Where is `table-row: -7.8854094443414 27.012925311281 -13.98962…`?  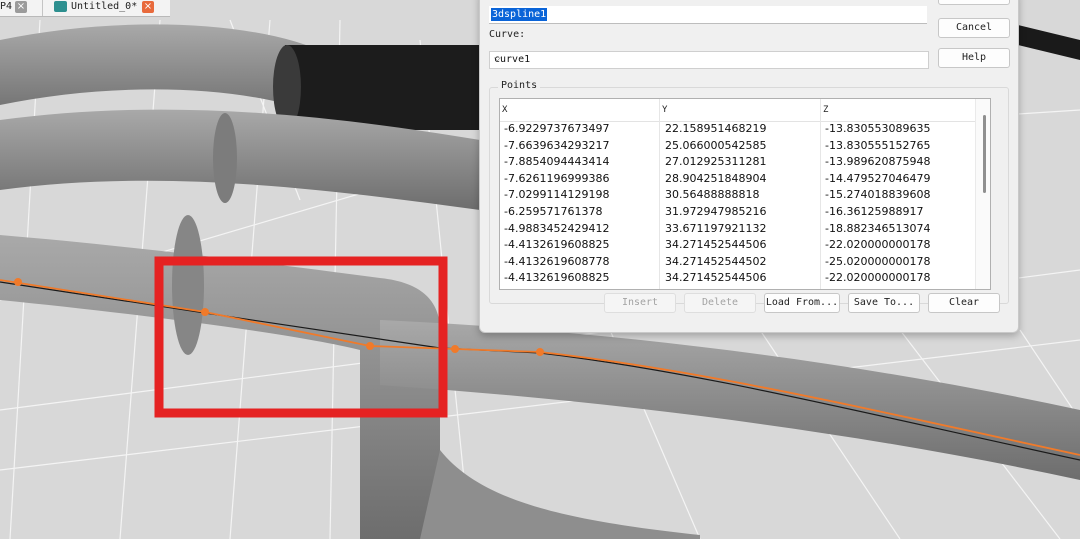
table-row: -7.8854094443414 27.012925311281 -13.98962… is located at coordinates (742, 162).